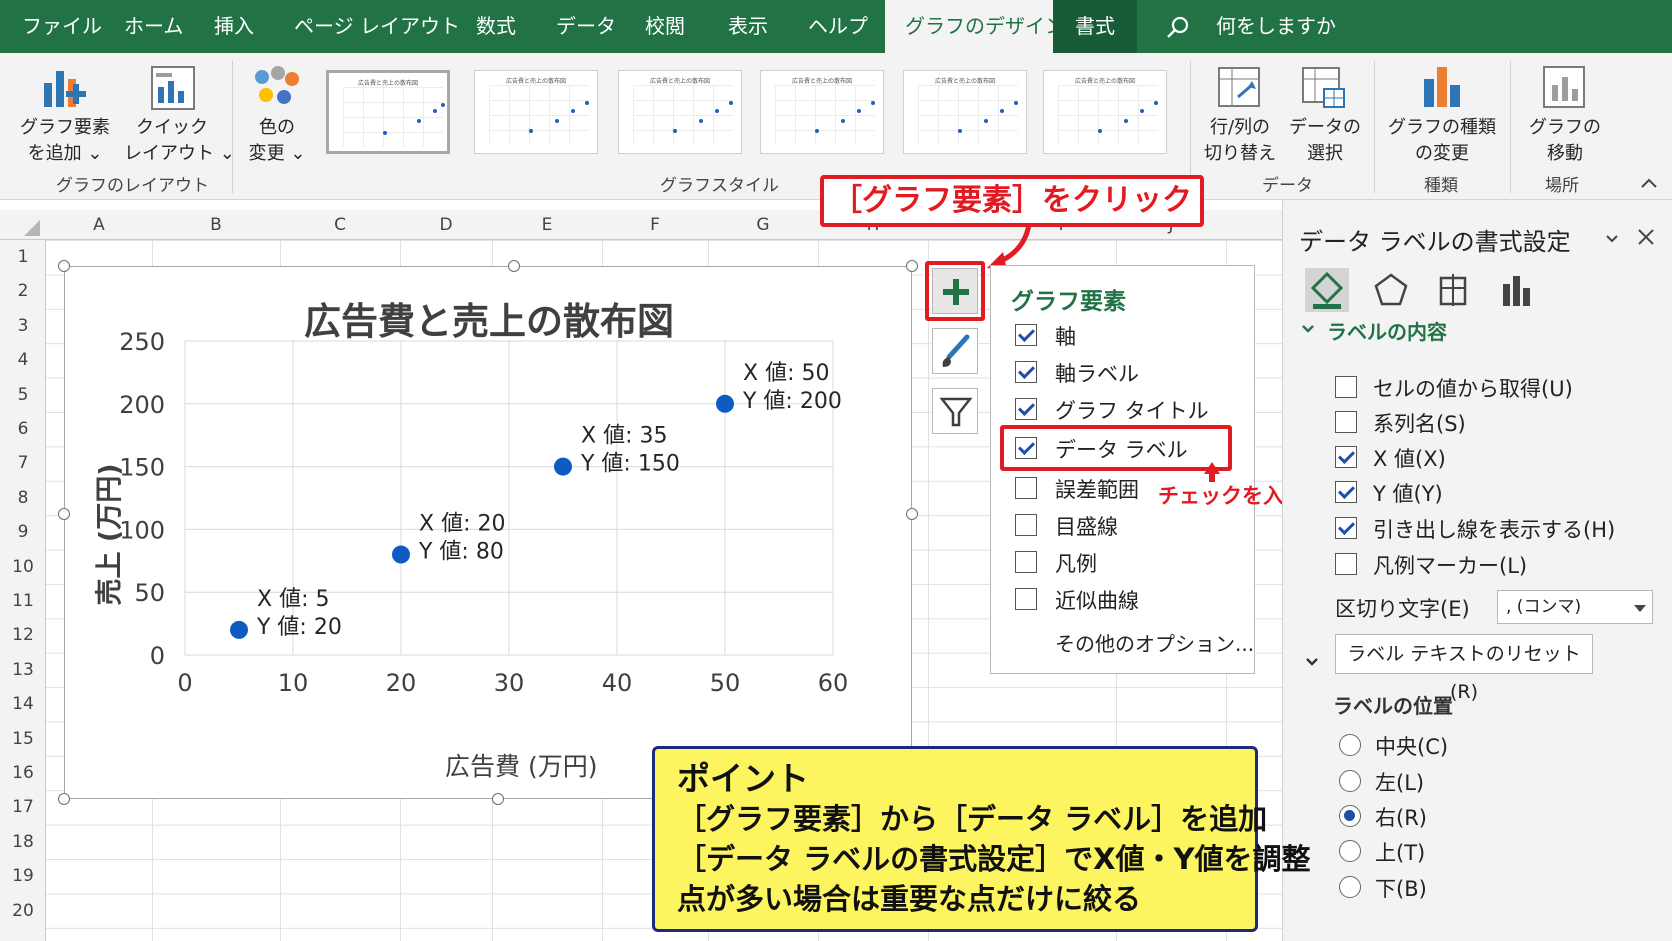 The height and width of the screenshot is (941, 1672). I want to click on tab-formulas: 数式, so click(496, 26).